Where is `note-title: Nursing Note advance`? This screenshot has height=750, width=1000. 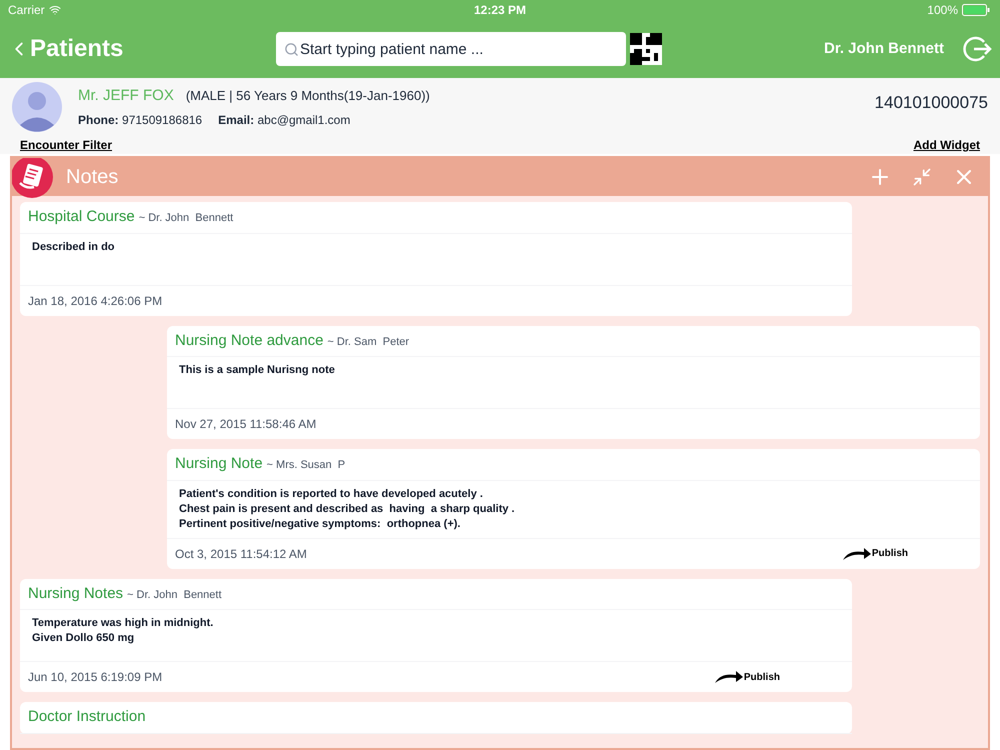
note-title: Nursing Note advance is located at coordinates (249, 340).